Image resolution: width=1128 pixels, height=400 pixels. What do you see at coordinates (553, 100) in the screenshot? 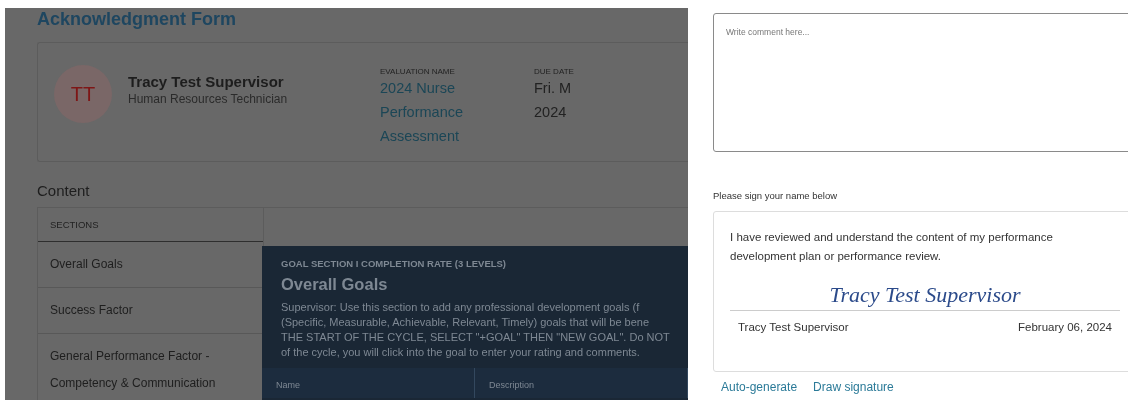
I see `field-value: Fri. M 2024` at bounding box center [553, 100].